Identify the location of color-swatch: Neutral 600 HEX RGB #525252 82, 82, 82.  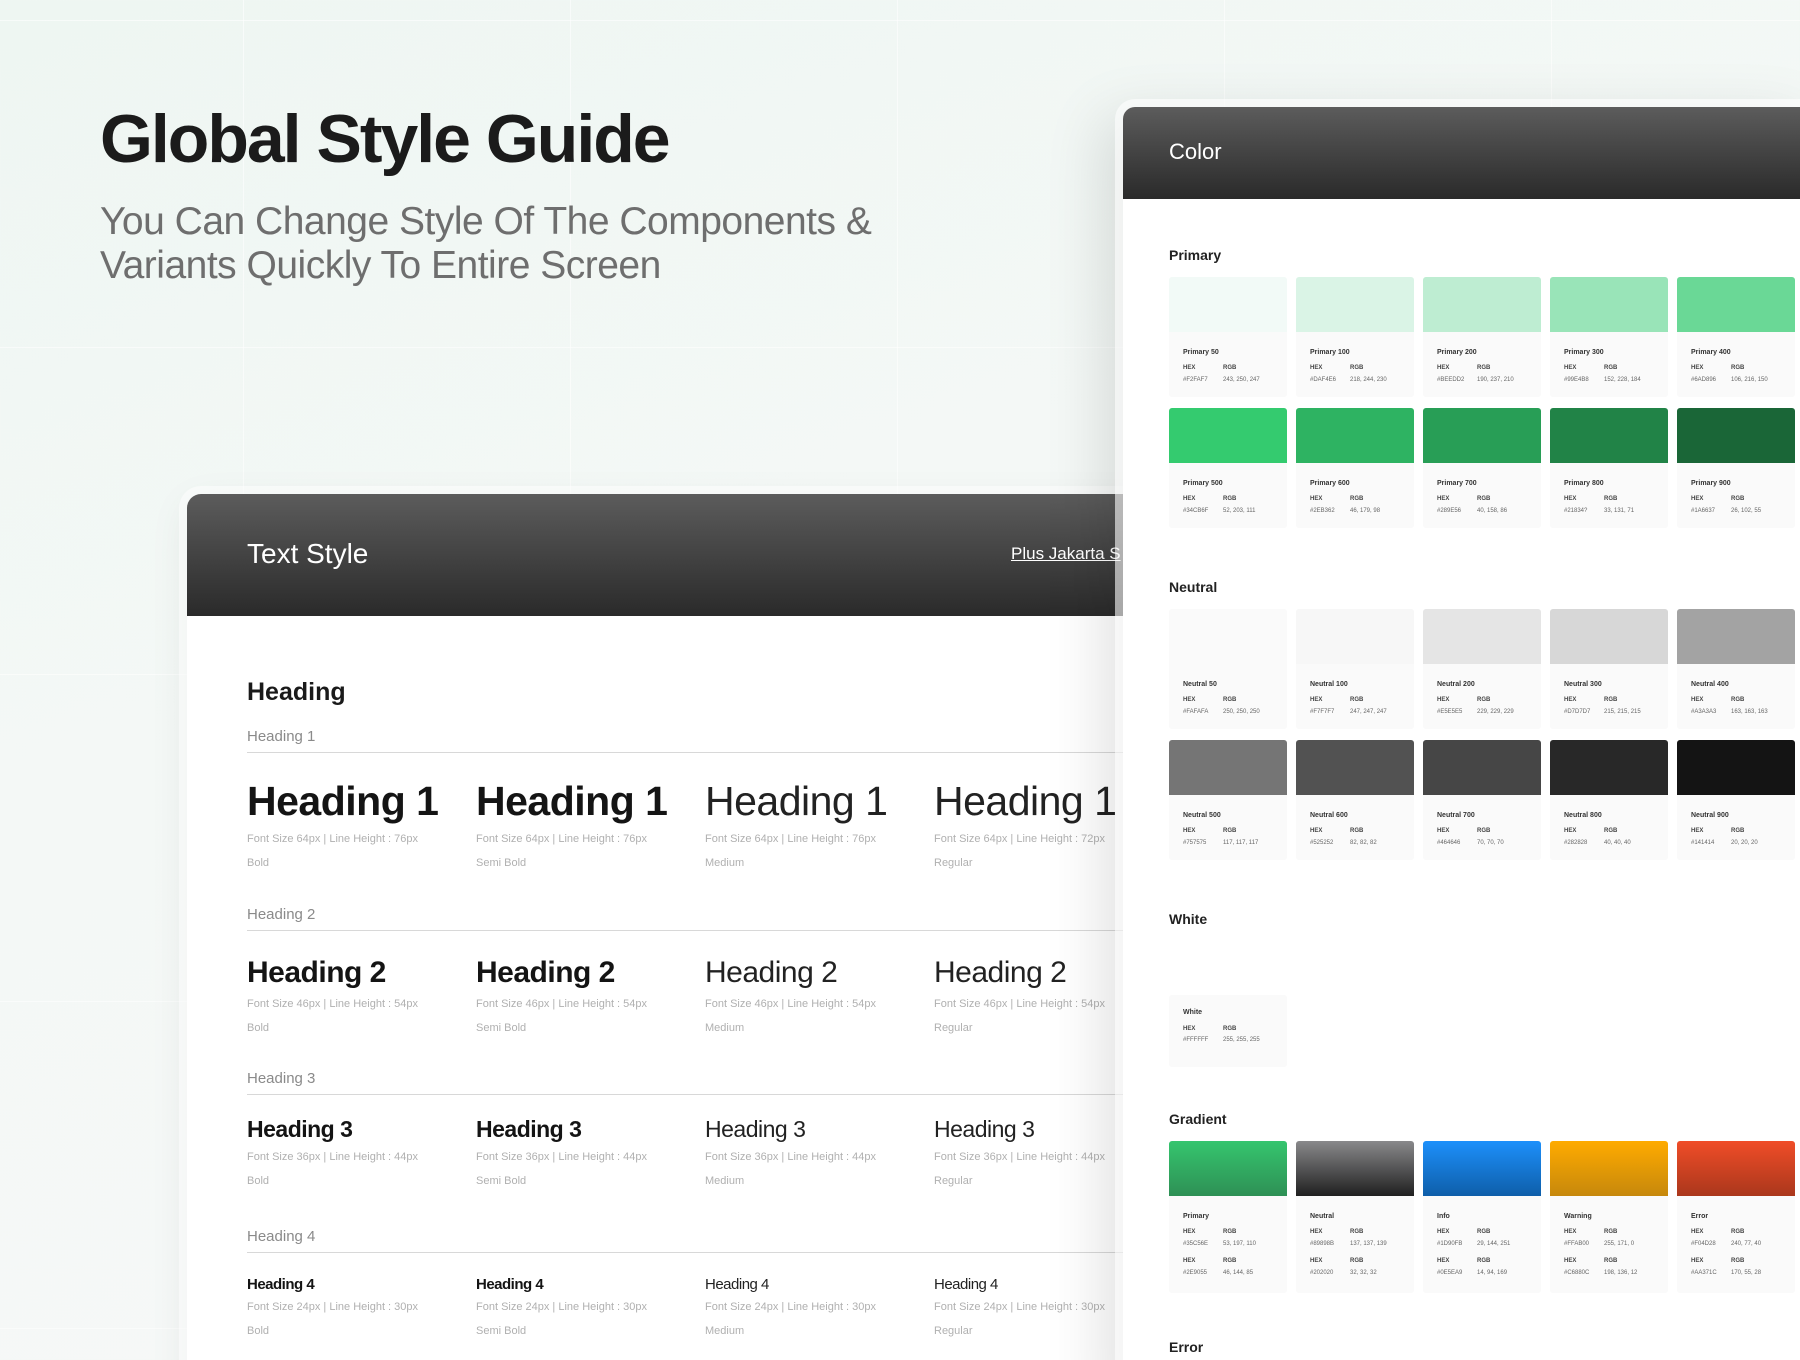
(1355, 800).